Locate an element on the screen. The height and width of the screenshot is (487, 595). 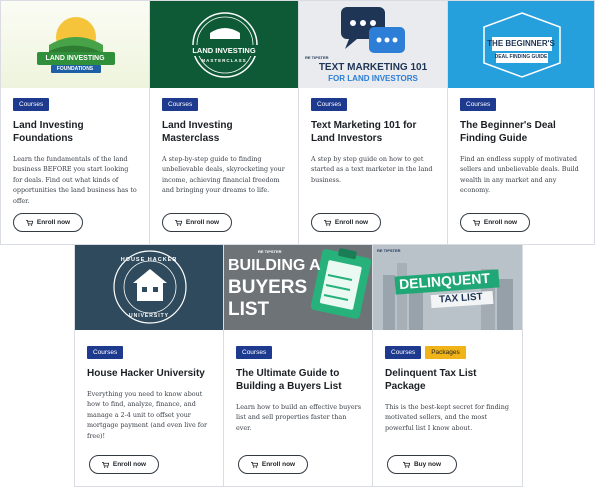
course-thumbnail: THE BEGINNER'S DEAL FINDING GUIDE is located at coordinates (521, 44).